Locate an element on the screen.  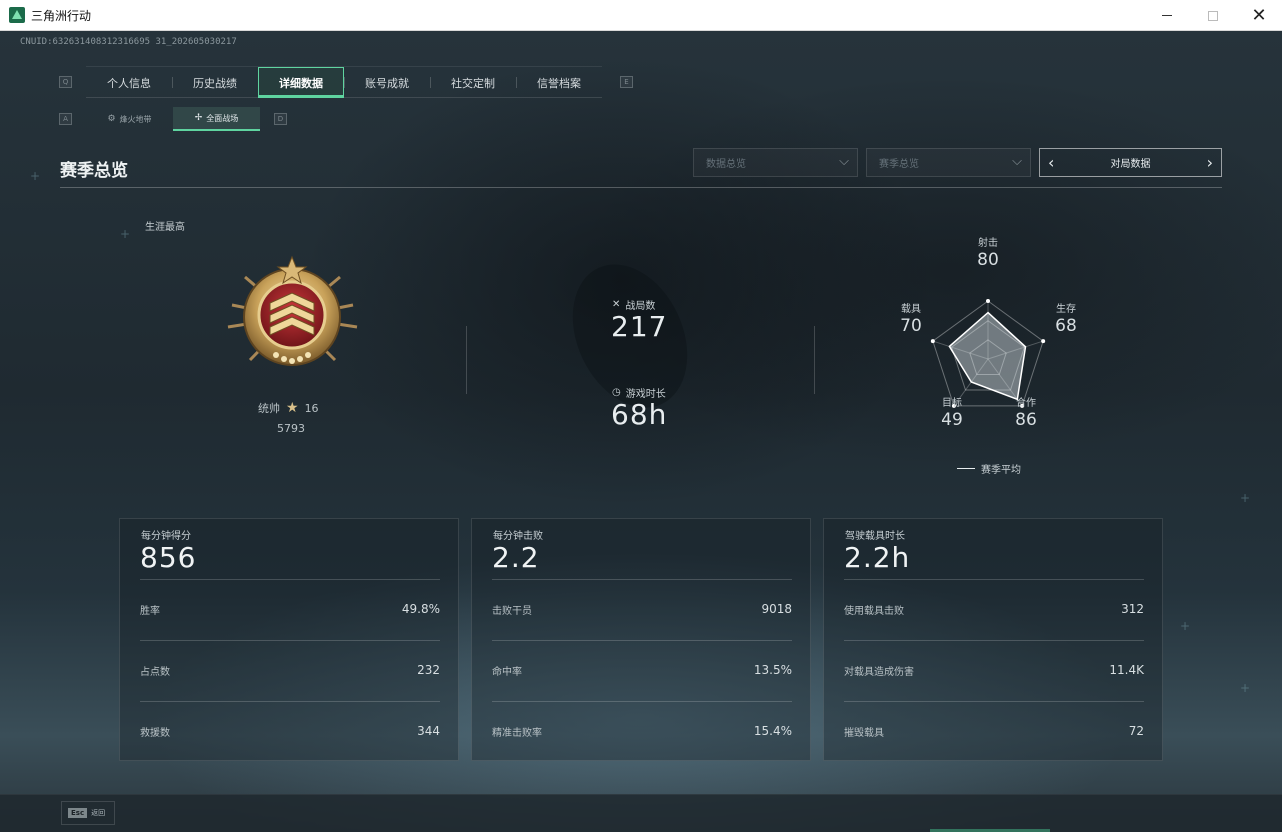
row-value: 9018 is located at coordinates (776, 609).